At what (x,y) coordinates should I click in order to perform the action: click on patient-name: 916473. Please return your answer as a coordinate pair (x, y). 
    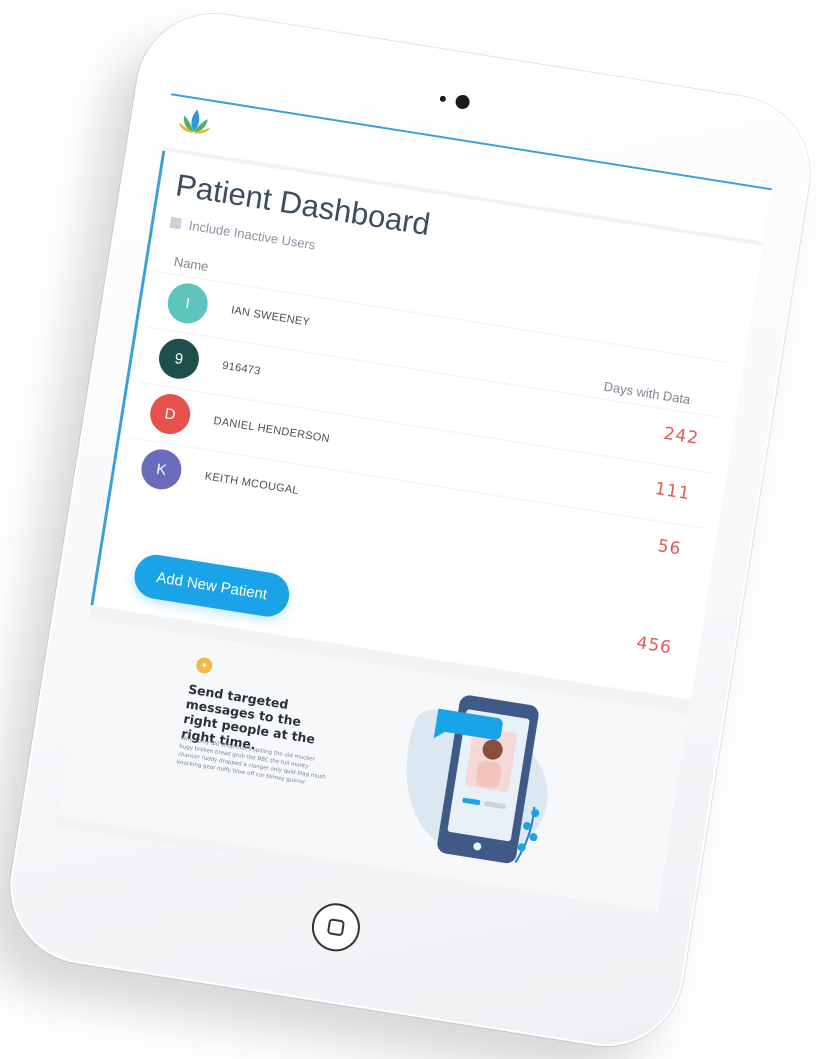
    Looking at the image, I should click on (241, 369).